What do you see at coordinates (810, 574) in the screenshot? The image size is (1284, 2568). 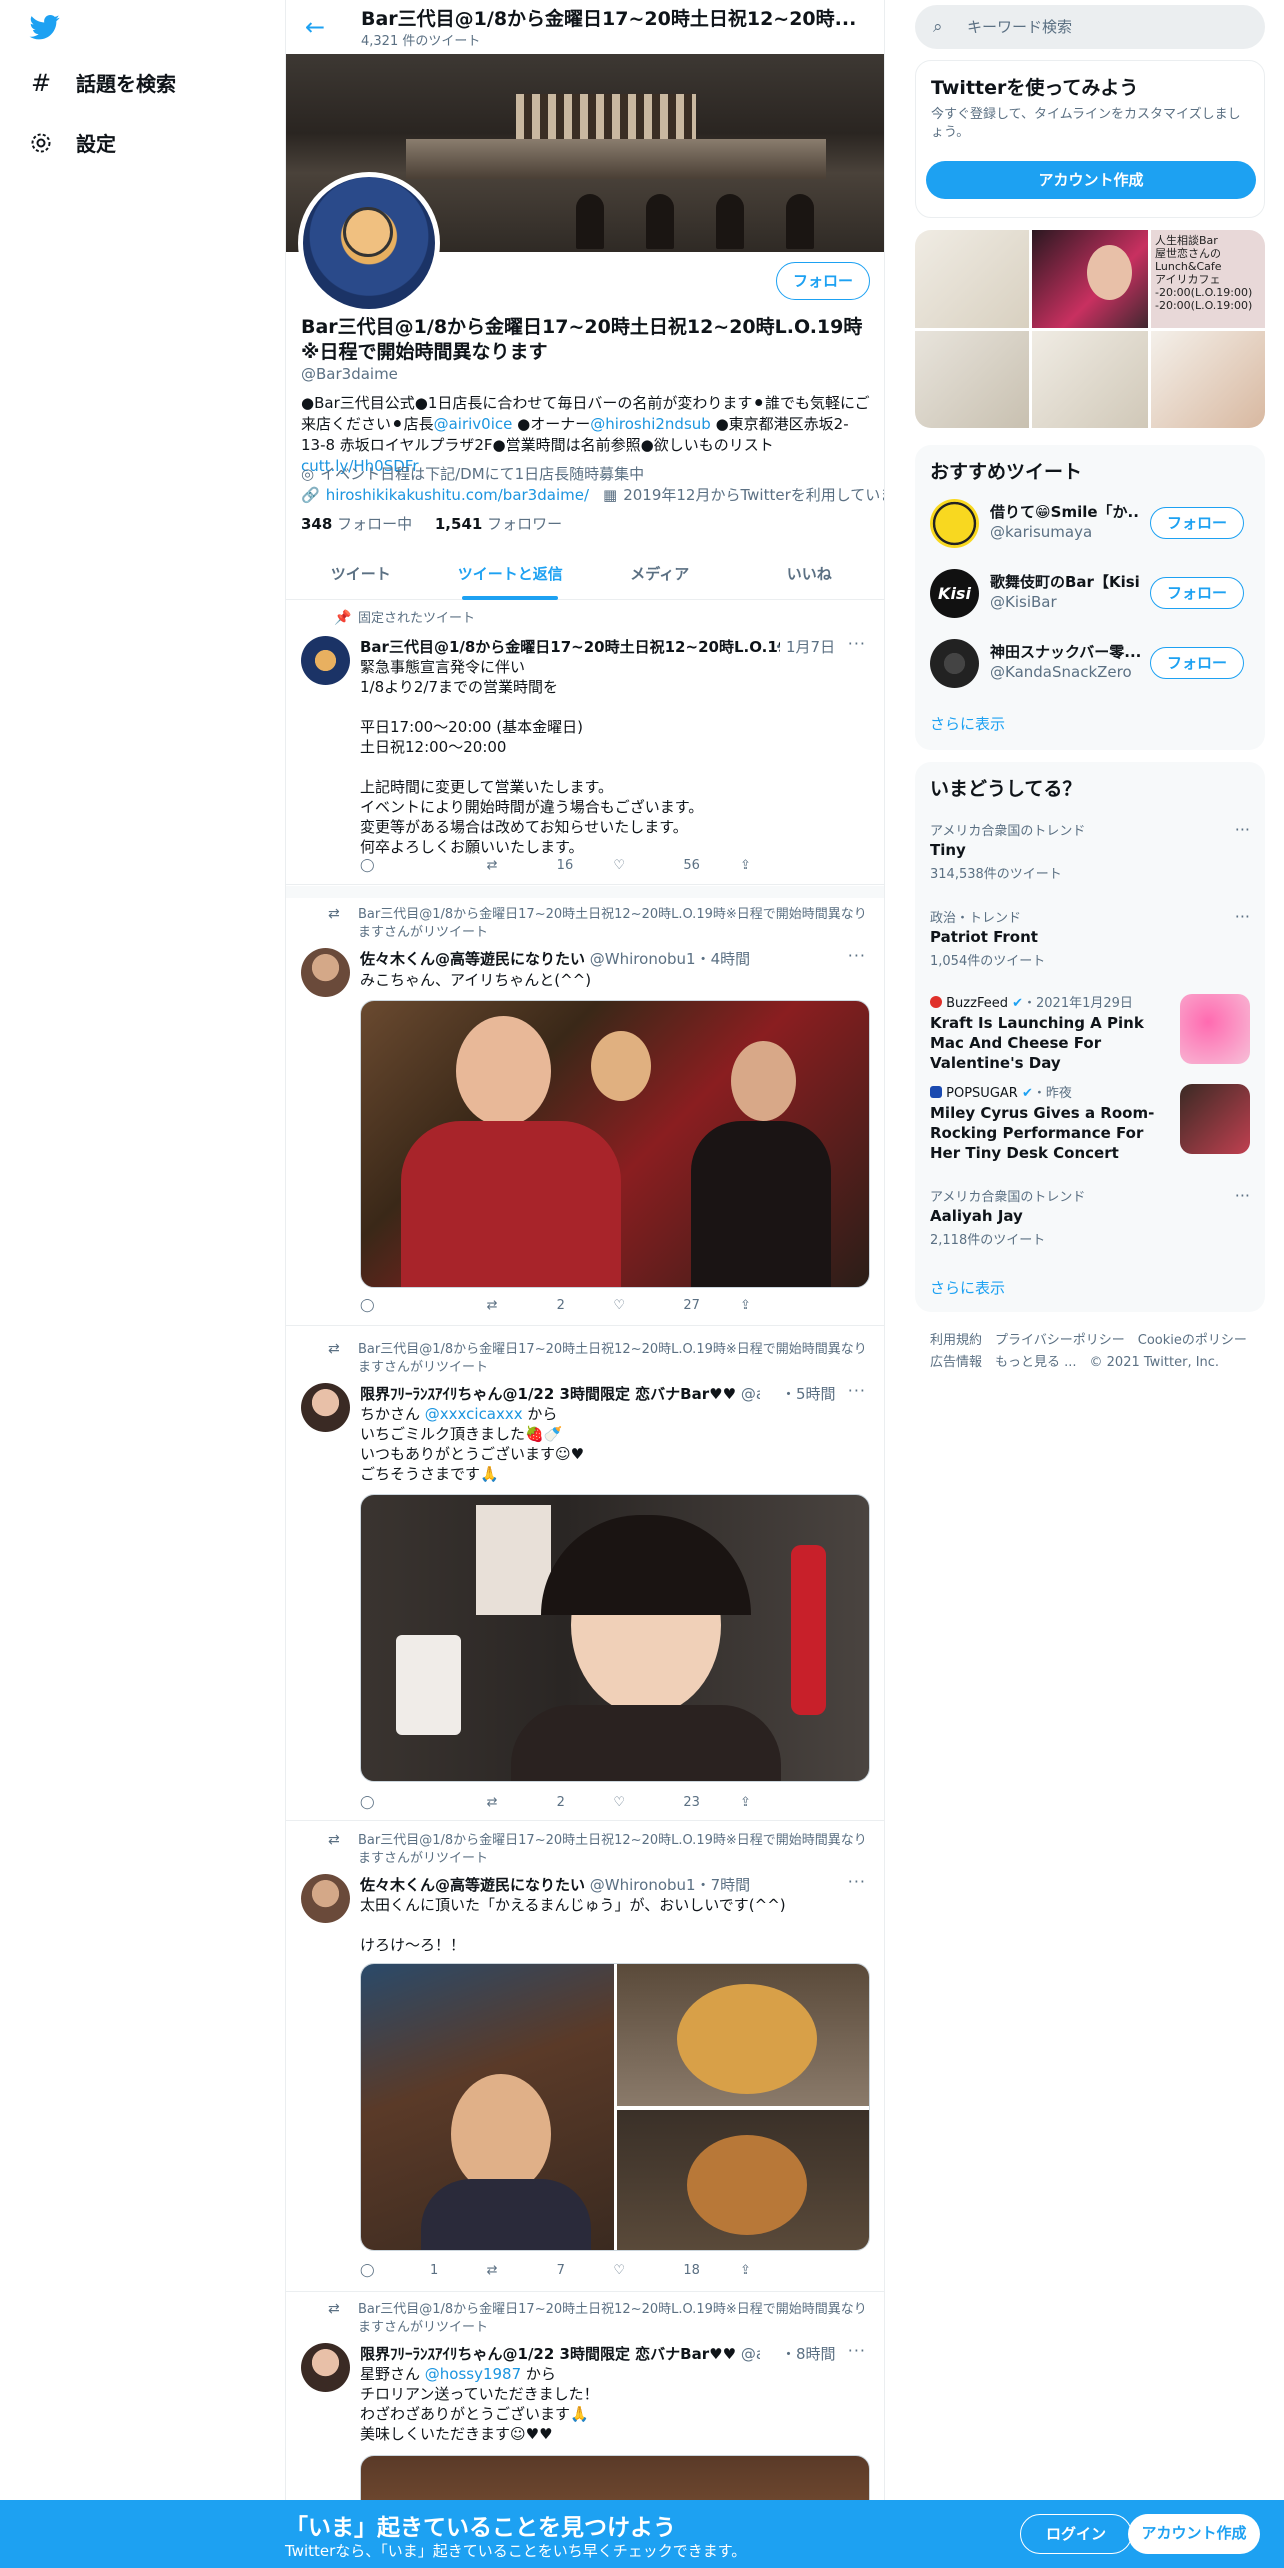 I see `tab-likes: いいね` at bounding box center [810, 574].